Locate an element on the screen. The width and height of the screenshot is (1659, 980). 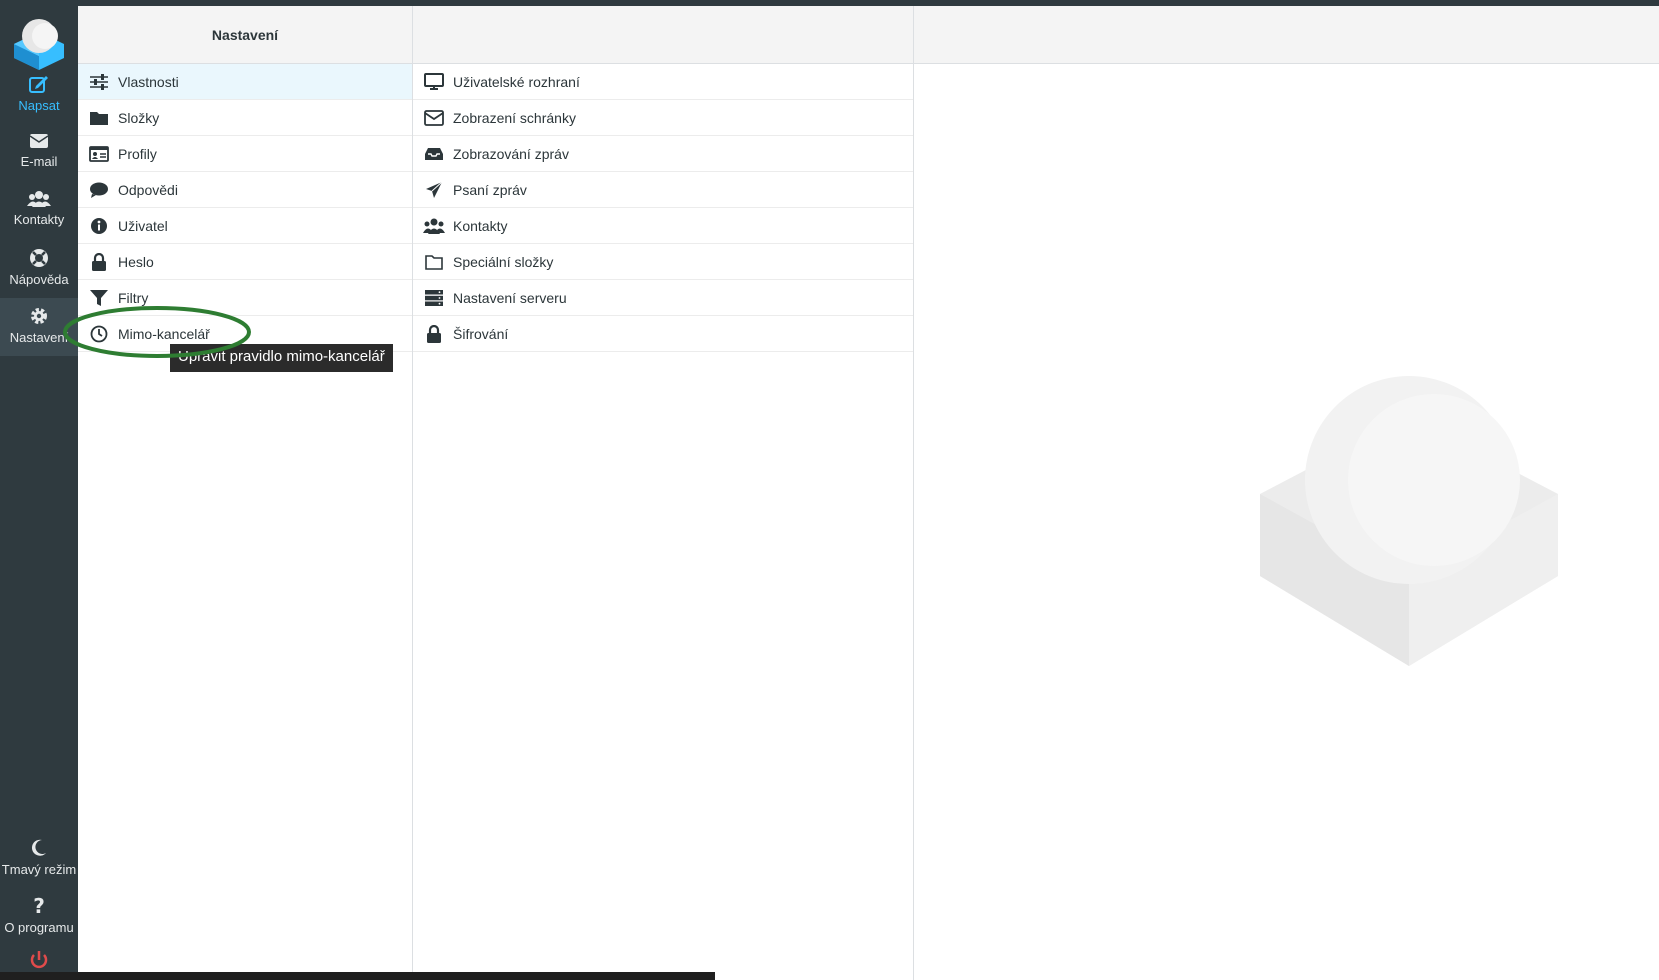
folder-icon is located at coordinates (99, 118).